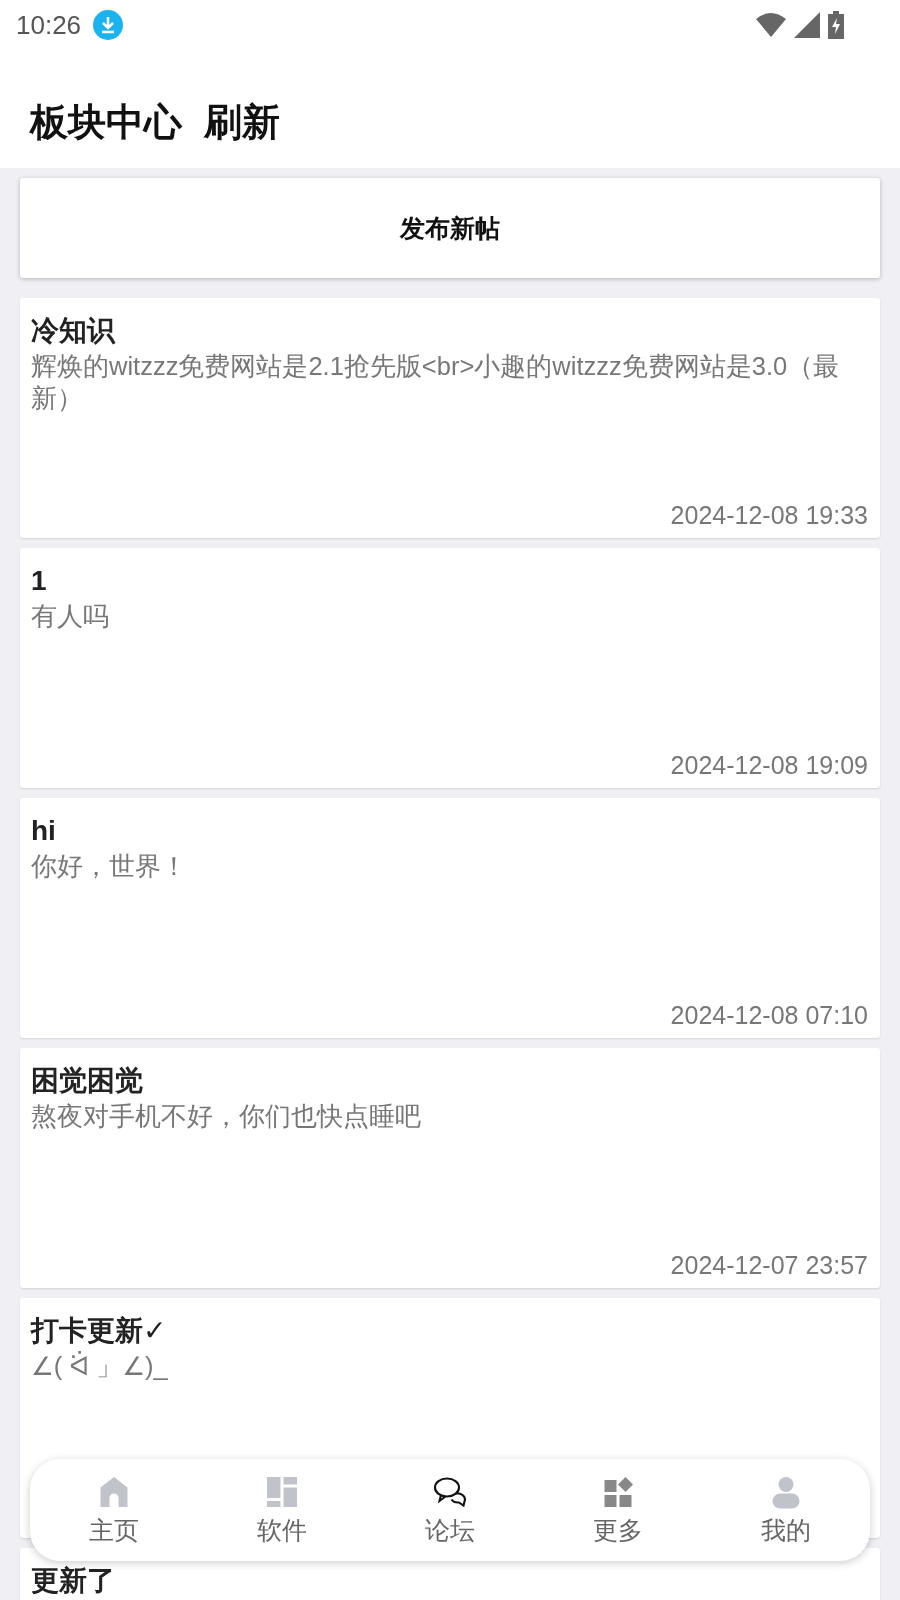  I want to click on post-body: ∠( ᐛ 」∠)_, so click(100, 1366).